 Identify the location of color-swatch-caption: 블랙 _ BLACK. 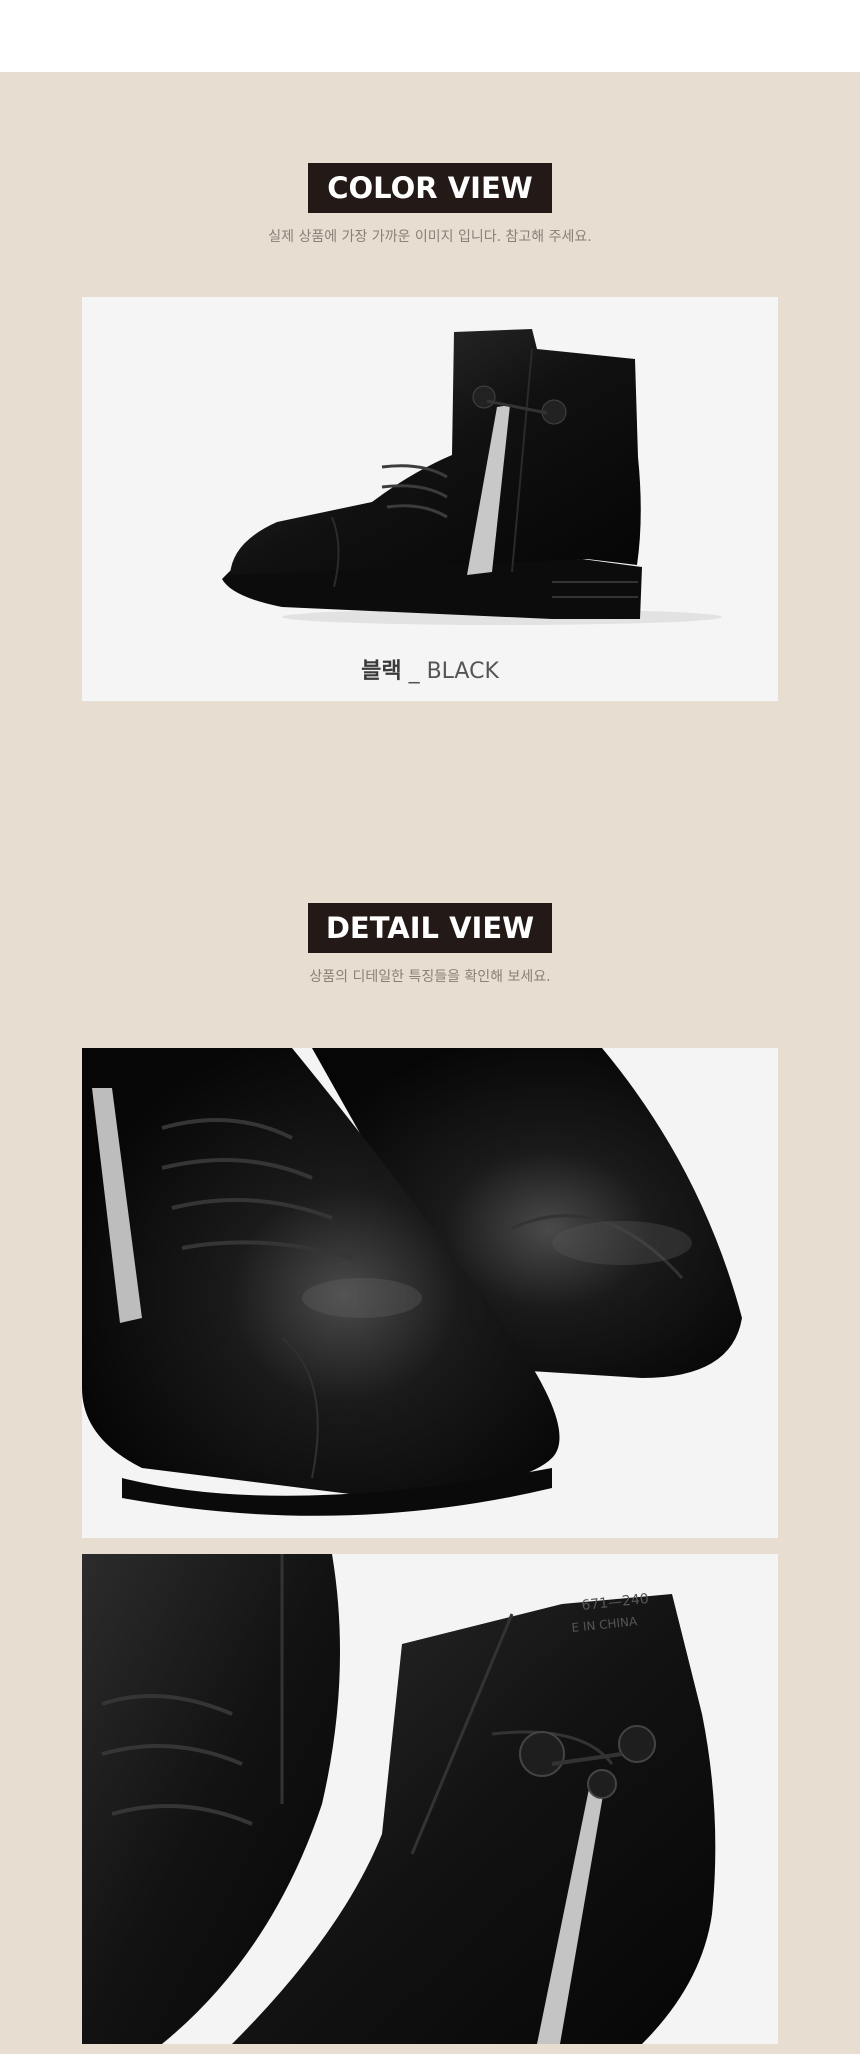
(430, 669).